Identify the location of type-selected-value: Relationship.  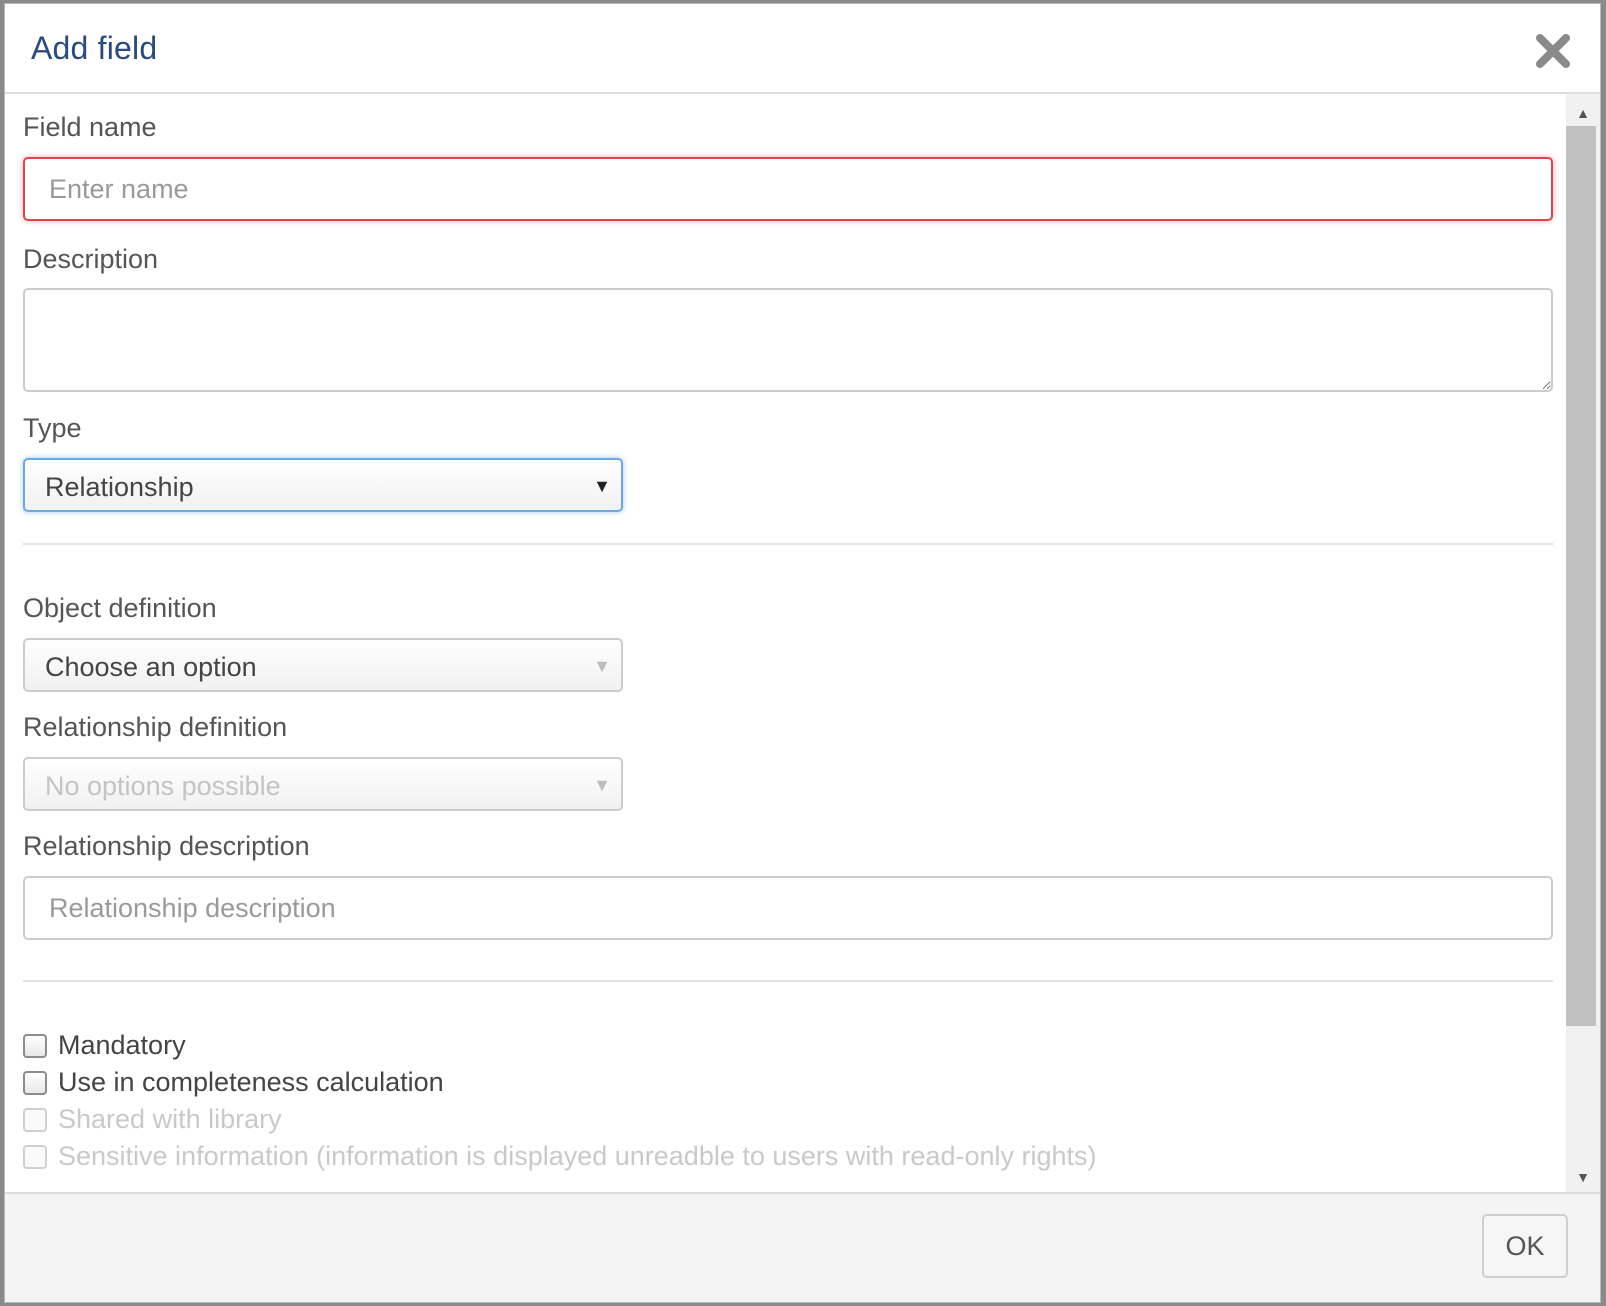
(119, 487).